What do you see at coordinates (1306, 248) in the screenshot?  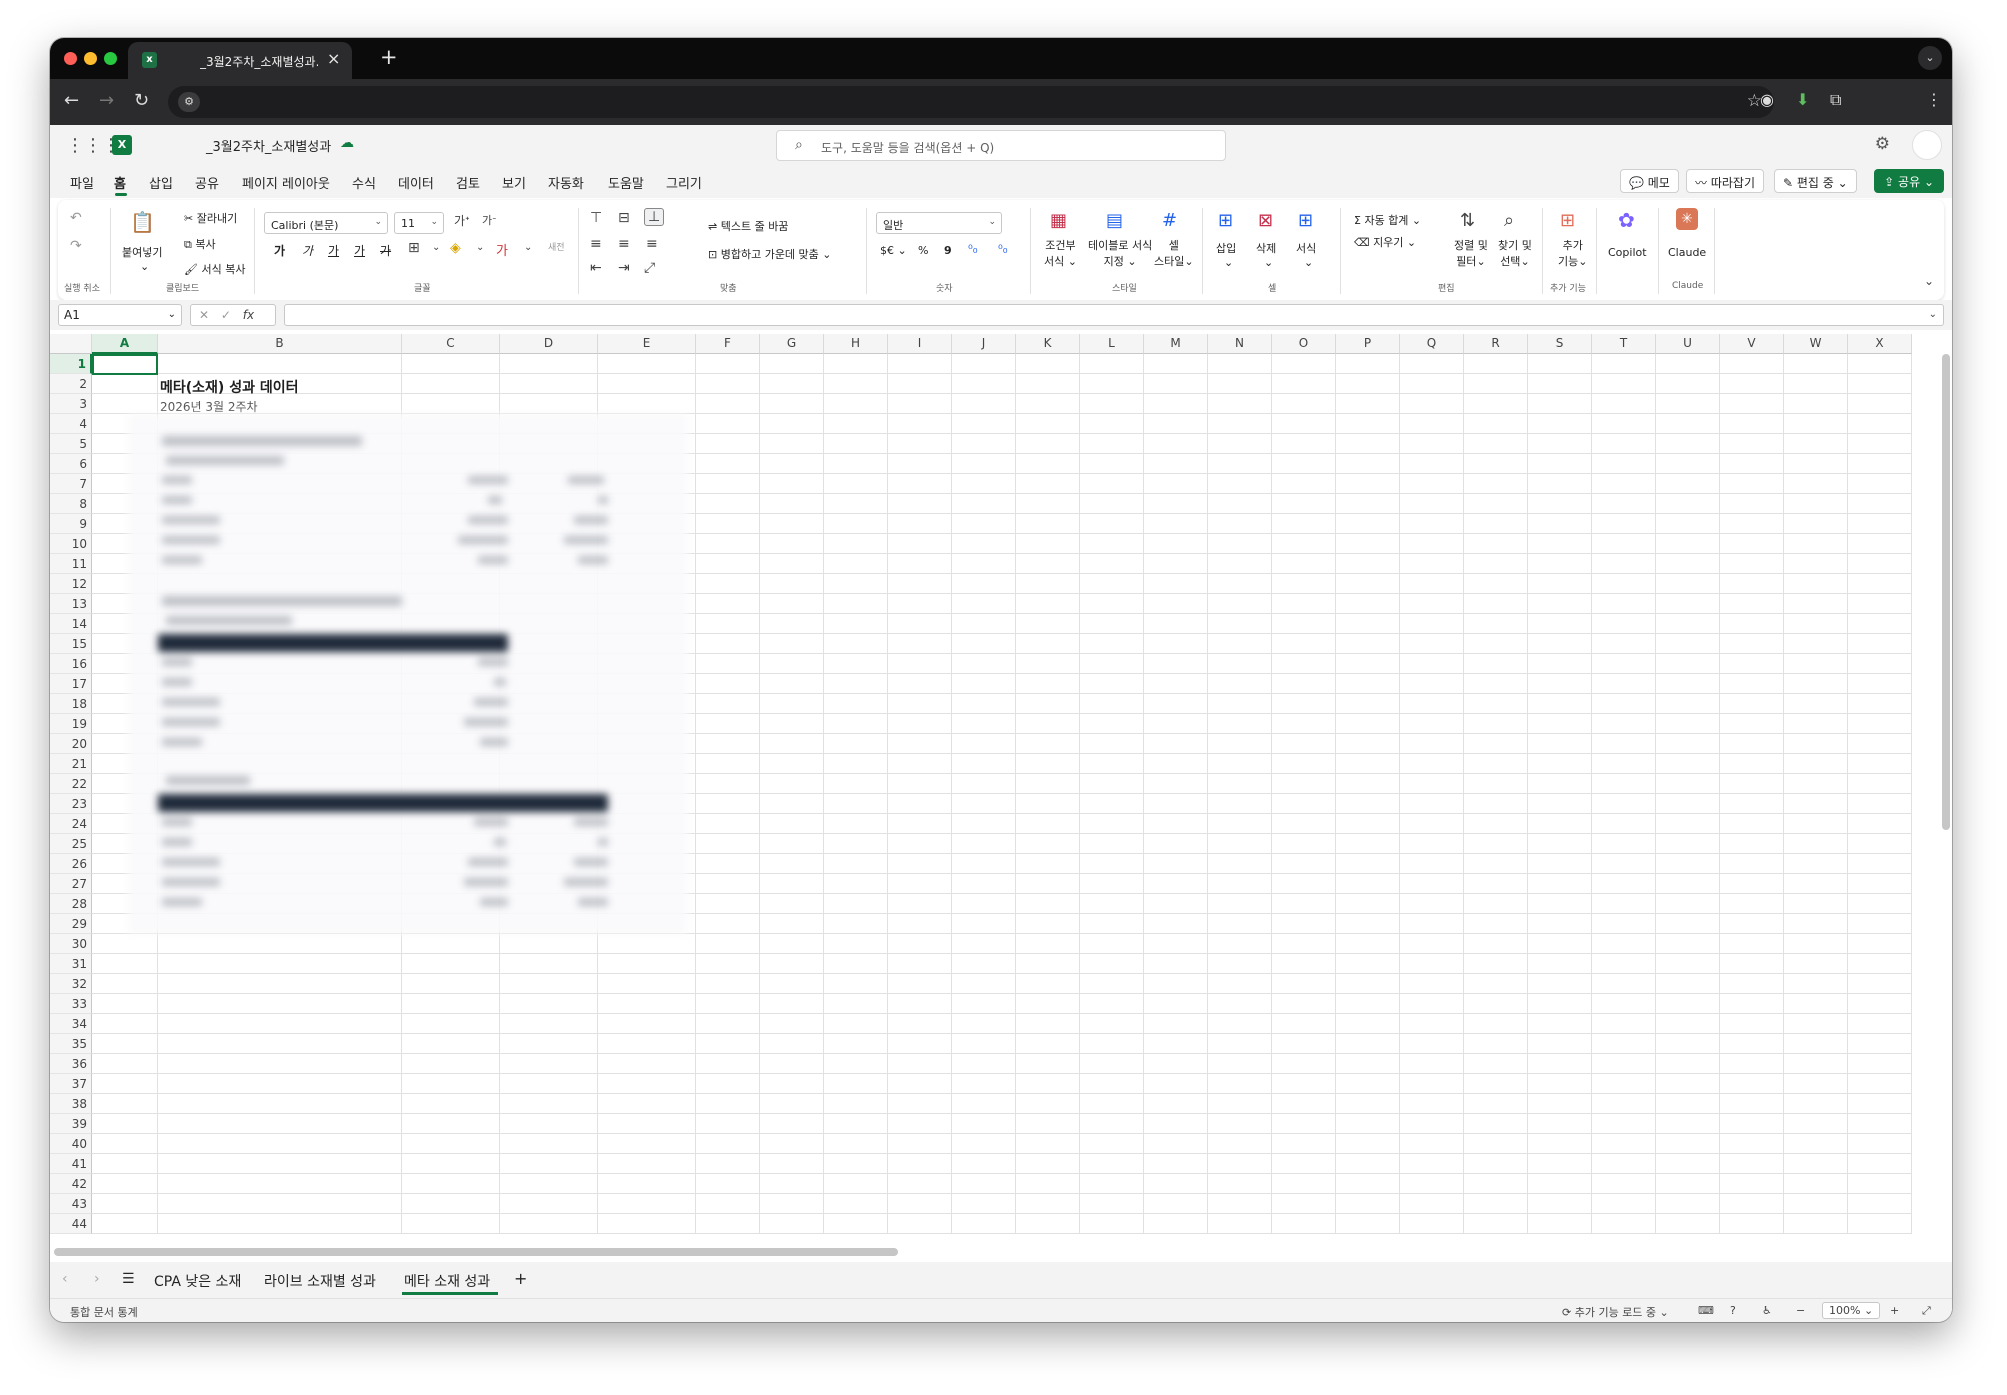 I see `format-cells-button: 서식` at bounding box center [1306, 248].